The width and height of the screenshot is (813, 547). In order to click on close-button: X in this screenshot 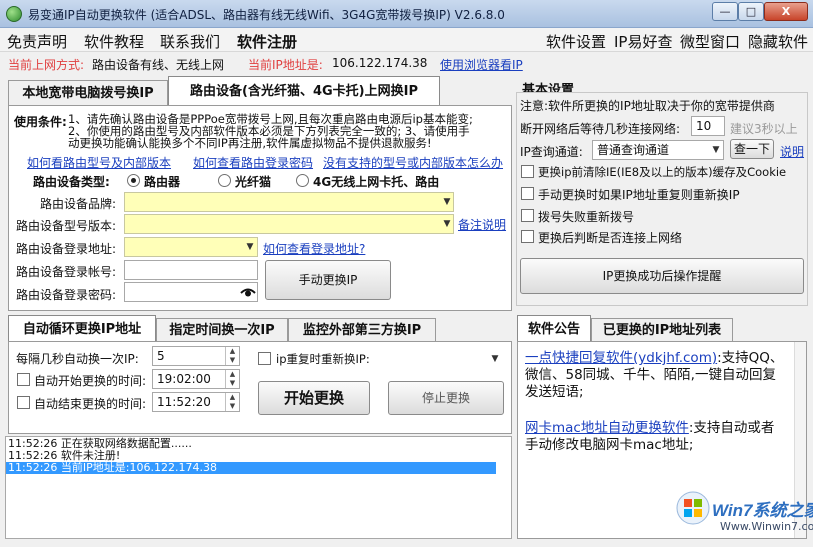, I will do `click(786, 11)`.